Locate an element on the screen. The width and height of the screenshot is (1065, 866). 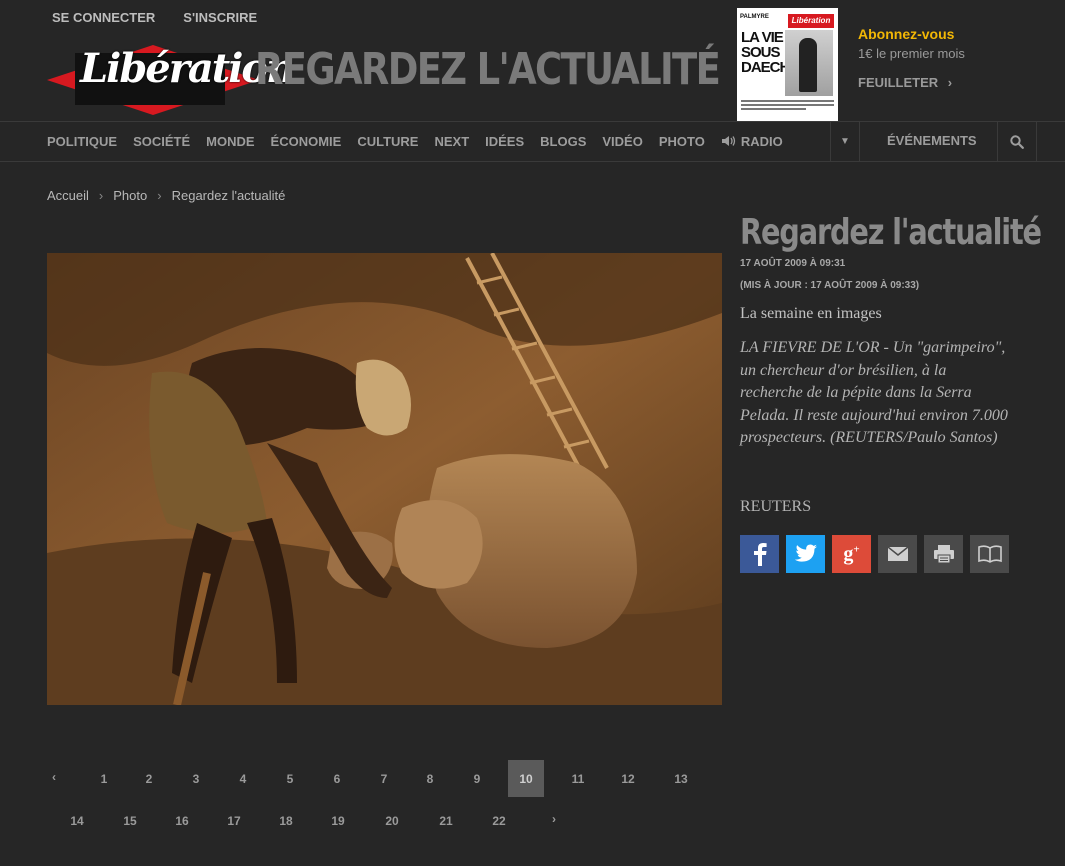
pagination-page: 8 is located at coordinates (430, 778).